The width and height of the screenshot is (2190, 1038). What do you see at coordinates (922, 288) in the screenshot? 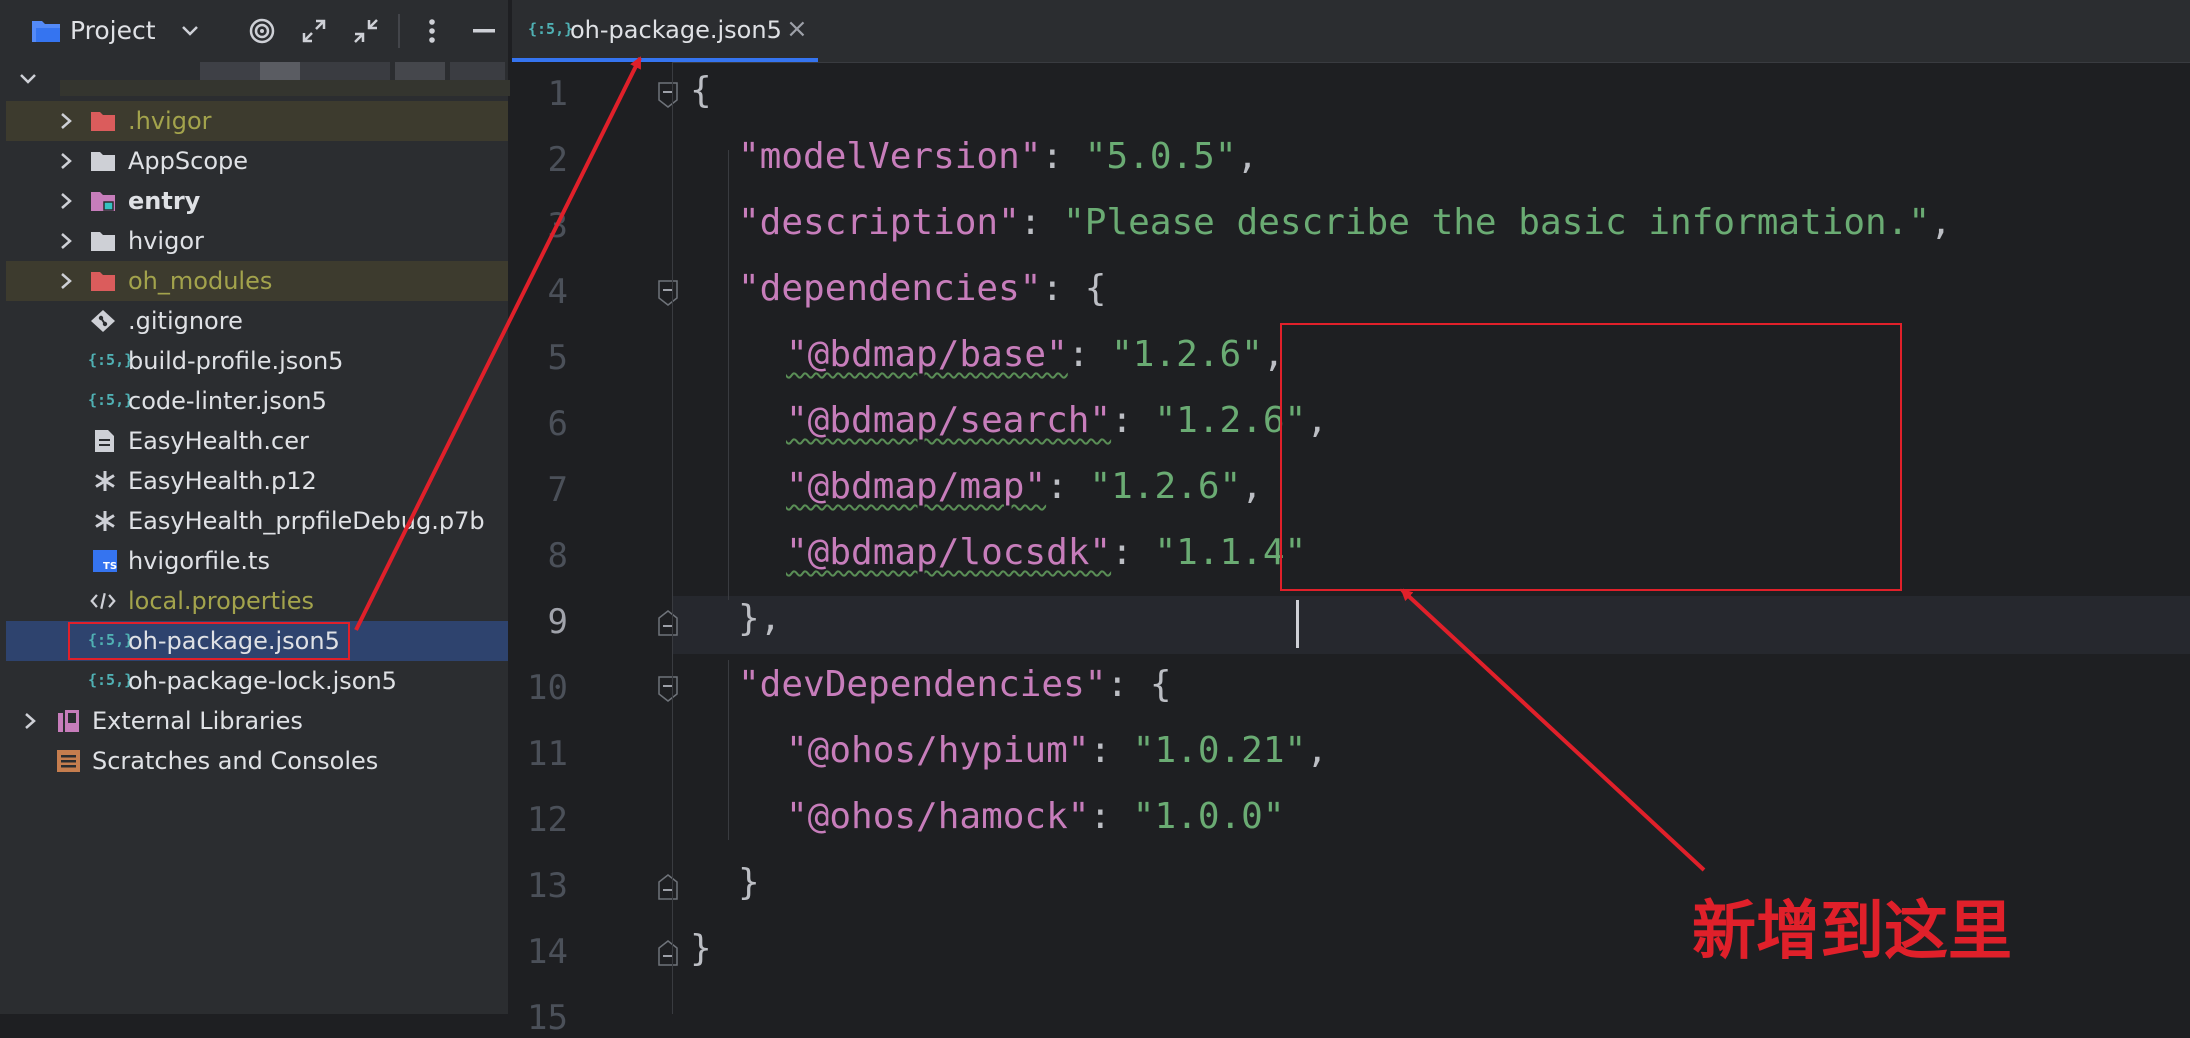
I see `code-line-4: "dependencies": {` at bounding box center [922, 288].